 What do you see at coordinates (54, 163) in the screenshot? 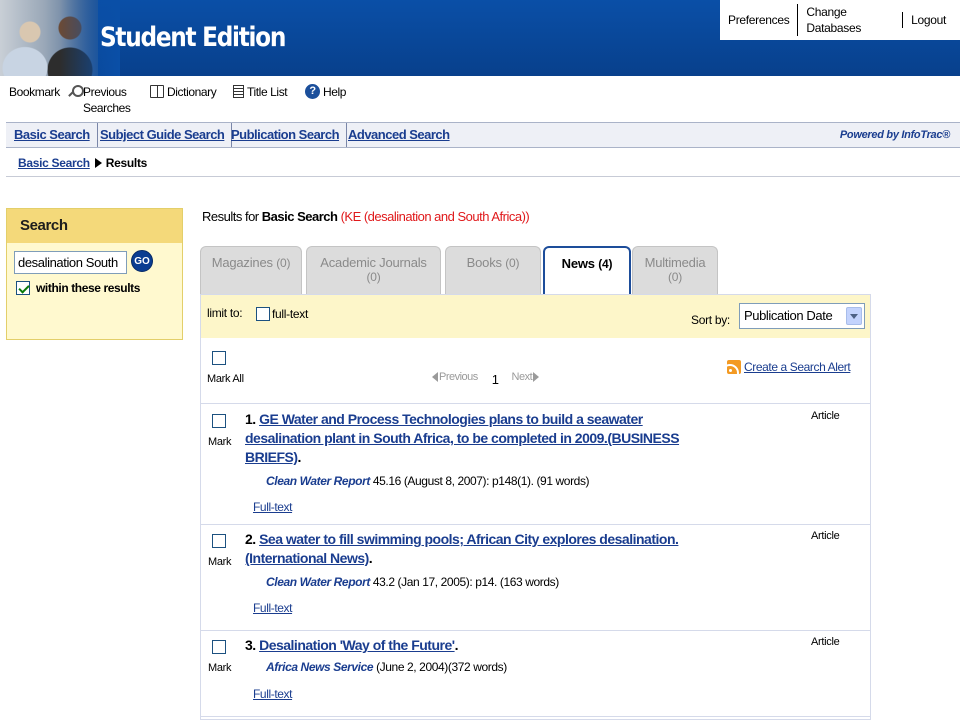
I see `breadcrumb-basic-search-link: Basic Search` at bounding box center [54, 163].